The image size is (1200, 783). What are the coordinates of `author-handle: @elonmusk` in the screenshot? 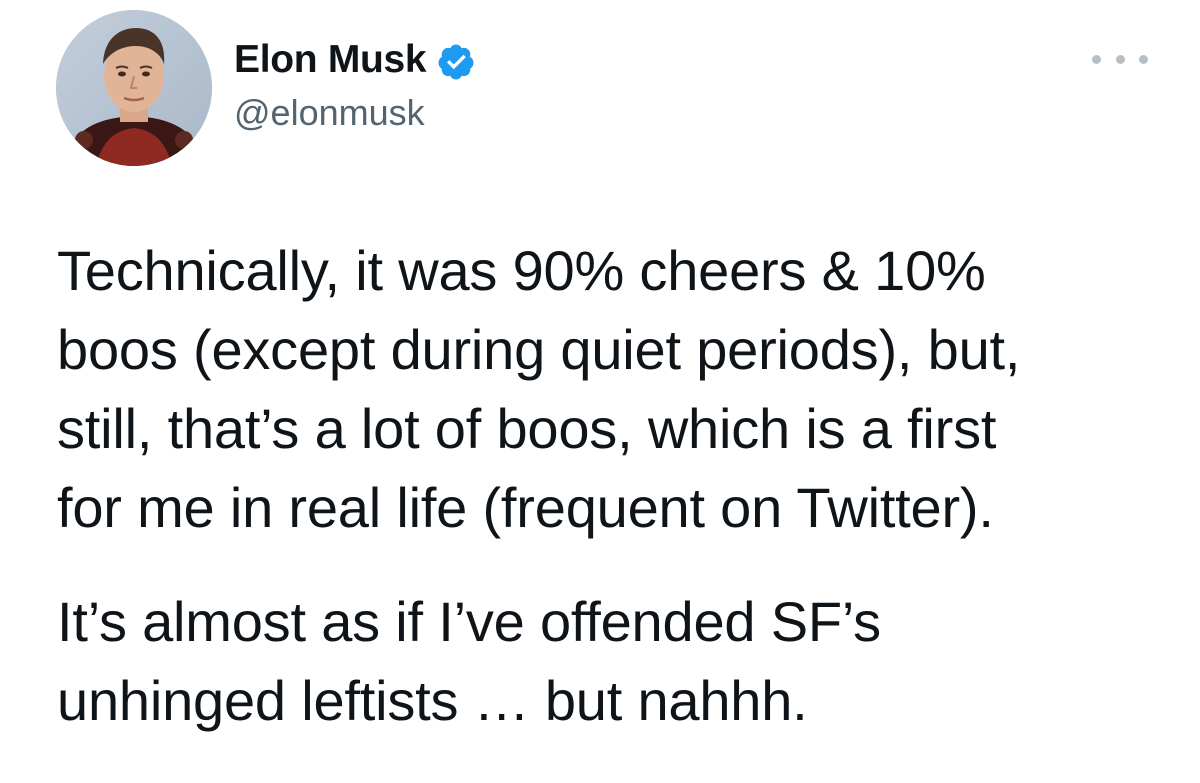 It's located at (329, 113).